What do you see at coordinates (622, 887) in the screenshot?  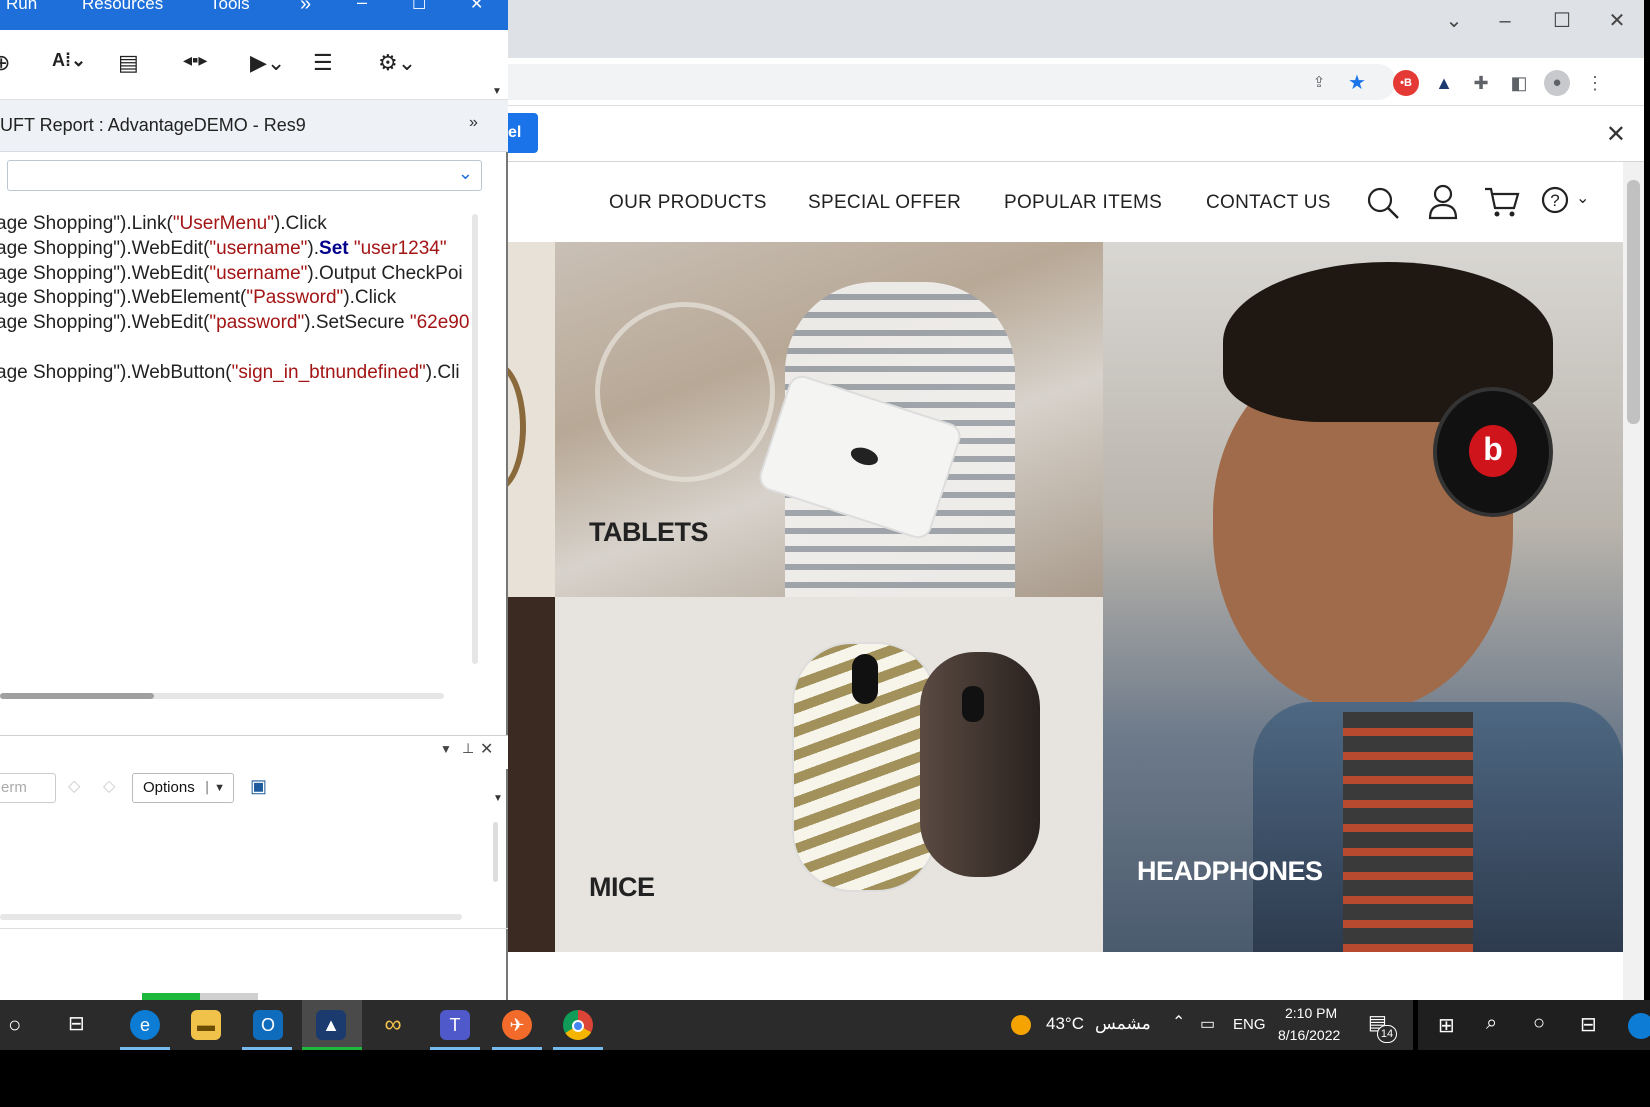 I see `mice-label: MICE` at bounding box center [622, 887].